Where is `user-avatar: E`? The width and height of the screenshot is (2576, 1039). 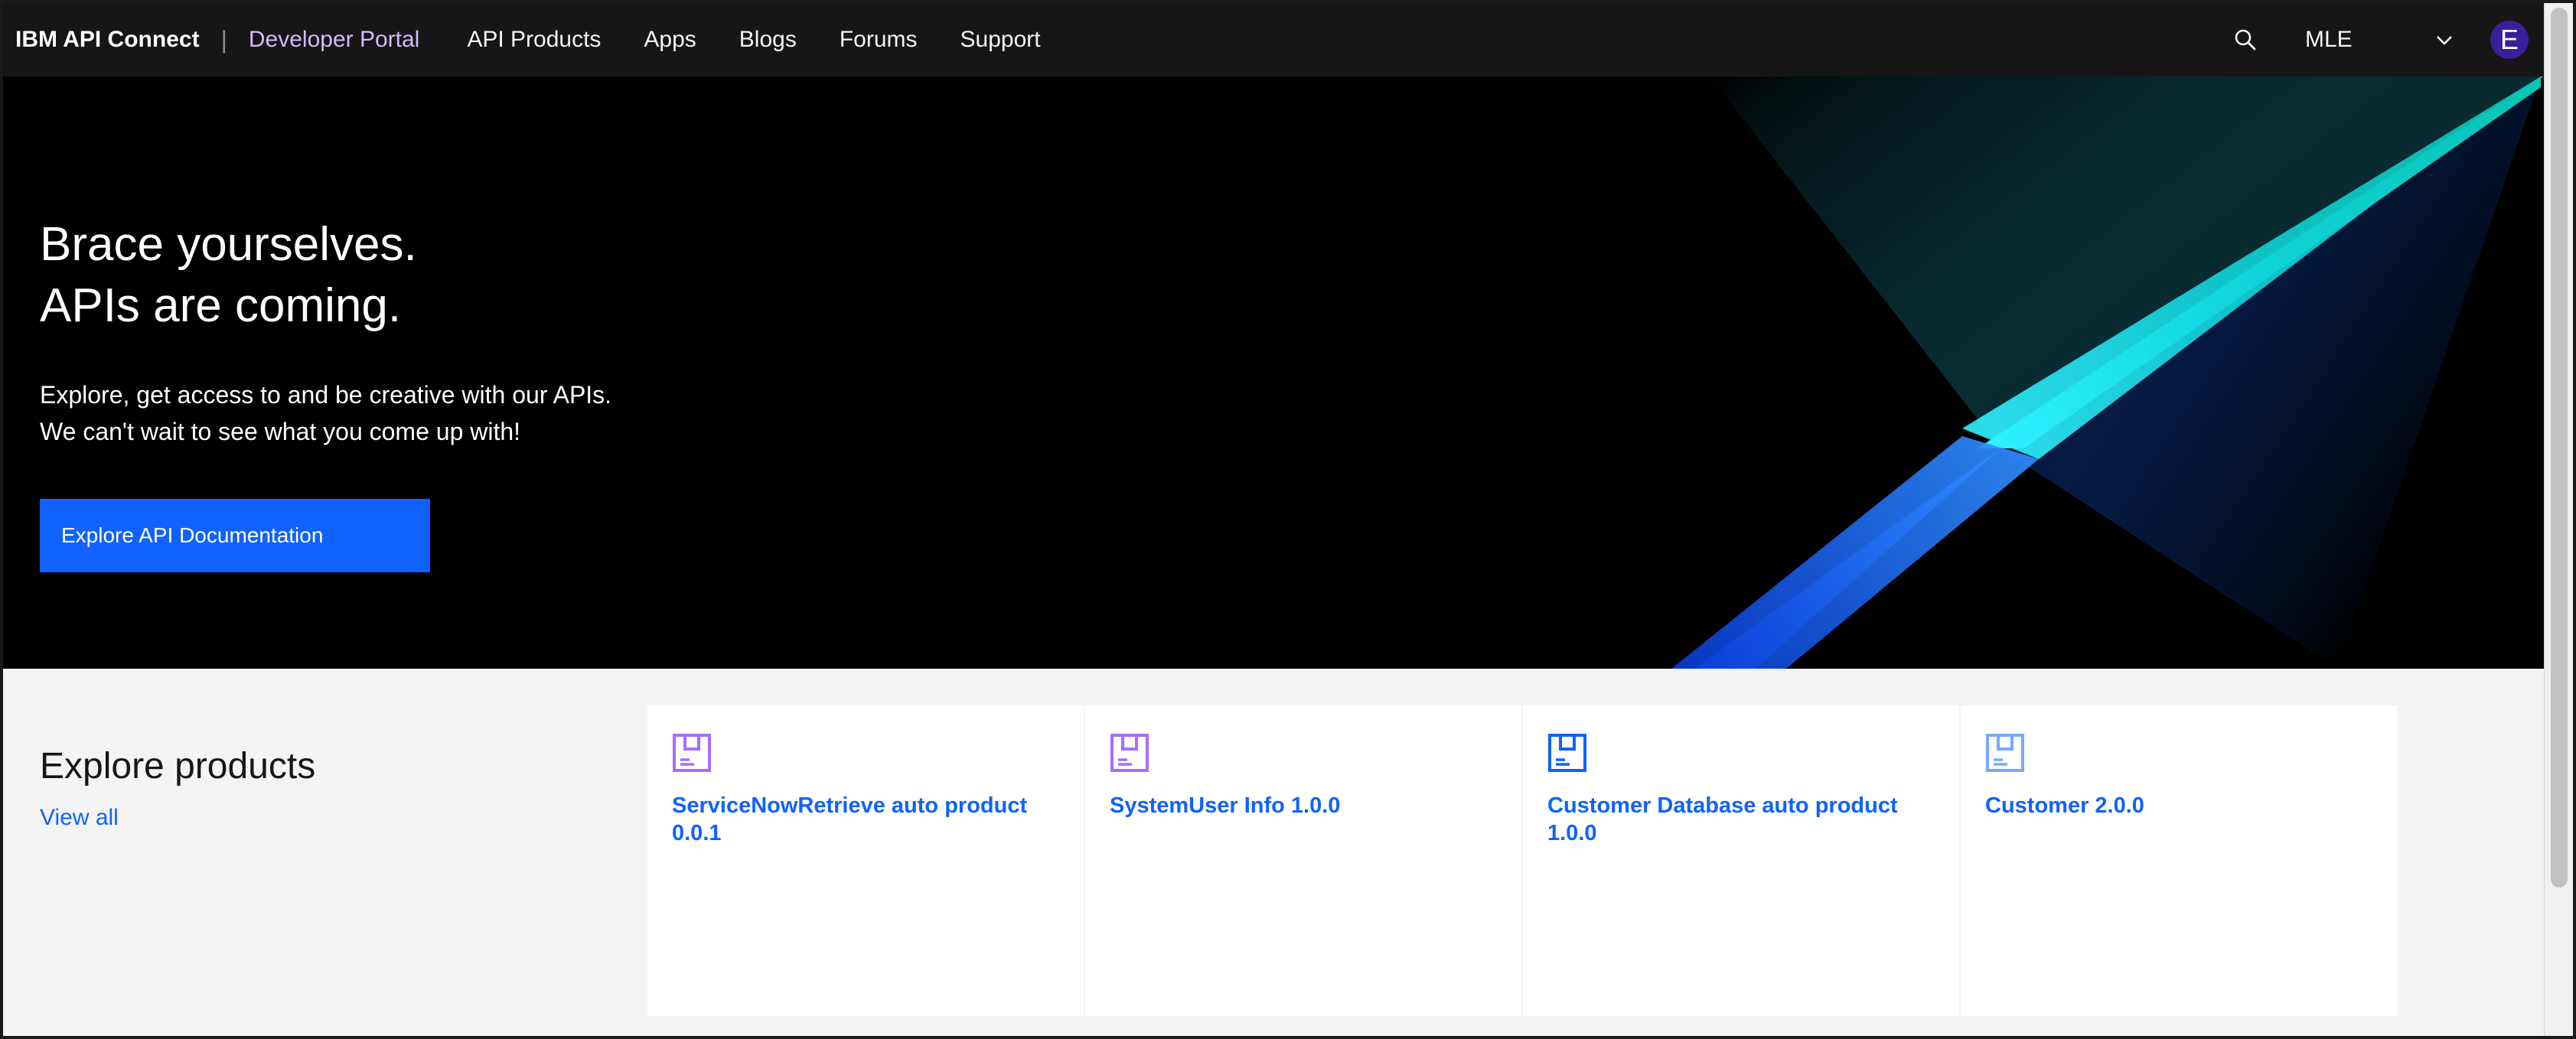
user-avatar: E is located at coordinates (2509, 40).